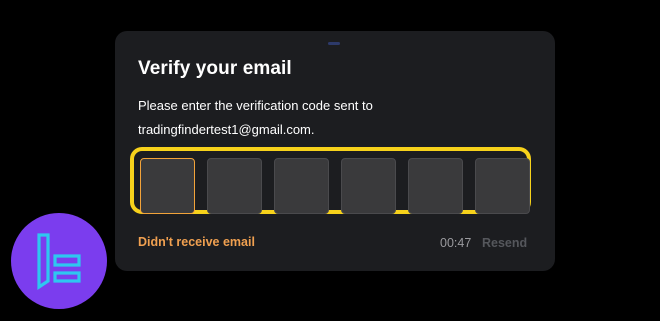  I want to click on resend-button: Resend, so click(504, 243).